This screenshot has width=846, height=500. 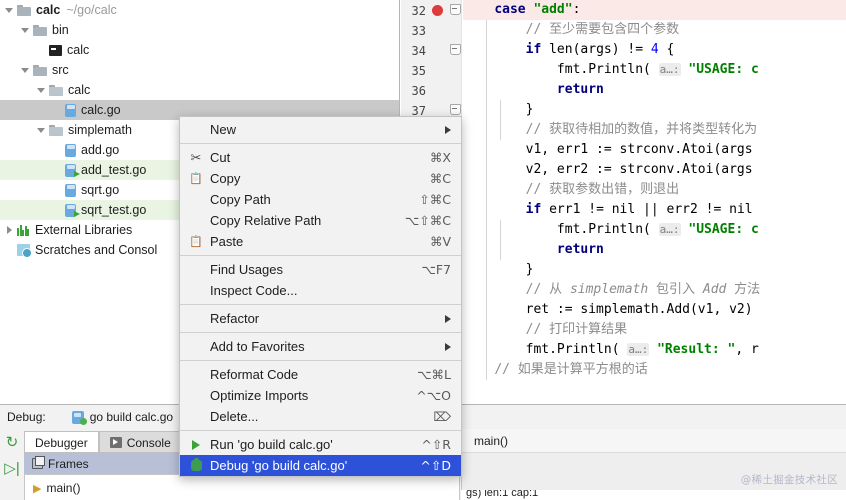 What do you see at coordinates (576, 9) in the screenshot?
I see `code-token: :` at bounding box center [576, 9].